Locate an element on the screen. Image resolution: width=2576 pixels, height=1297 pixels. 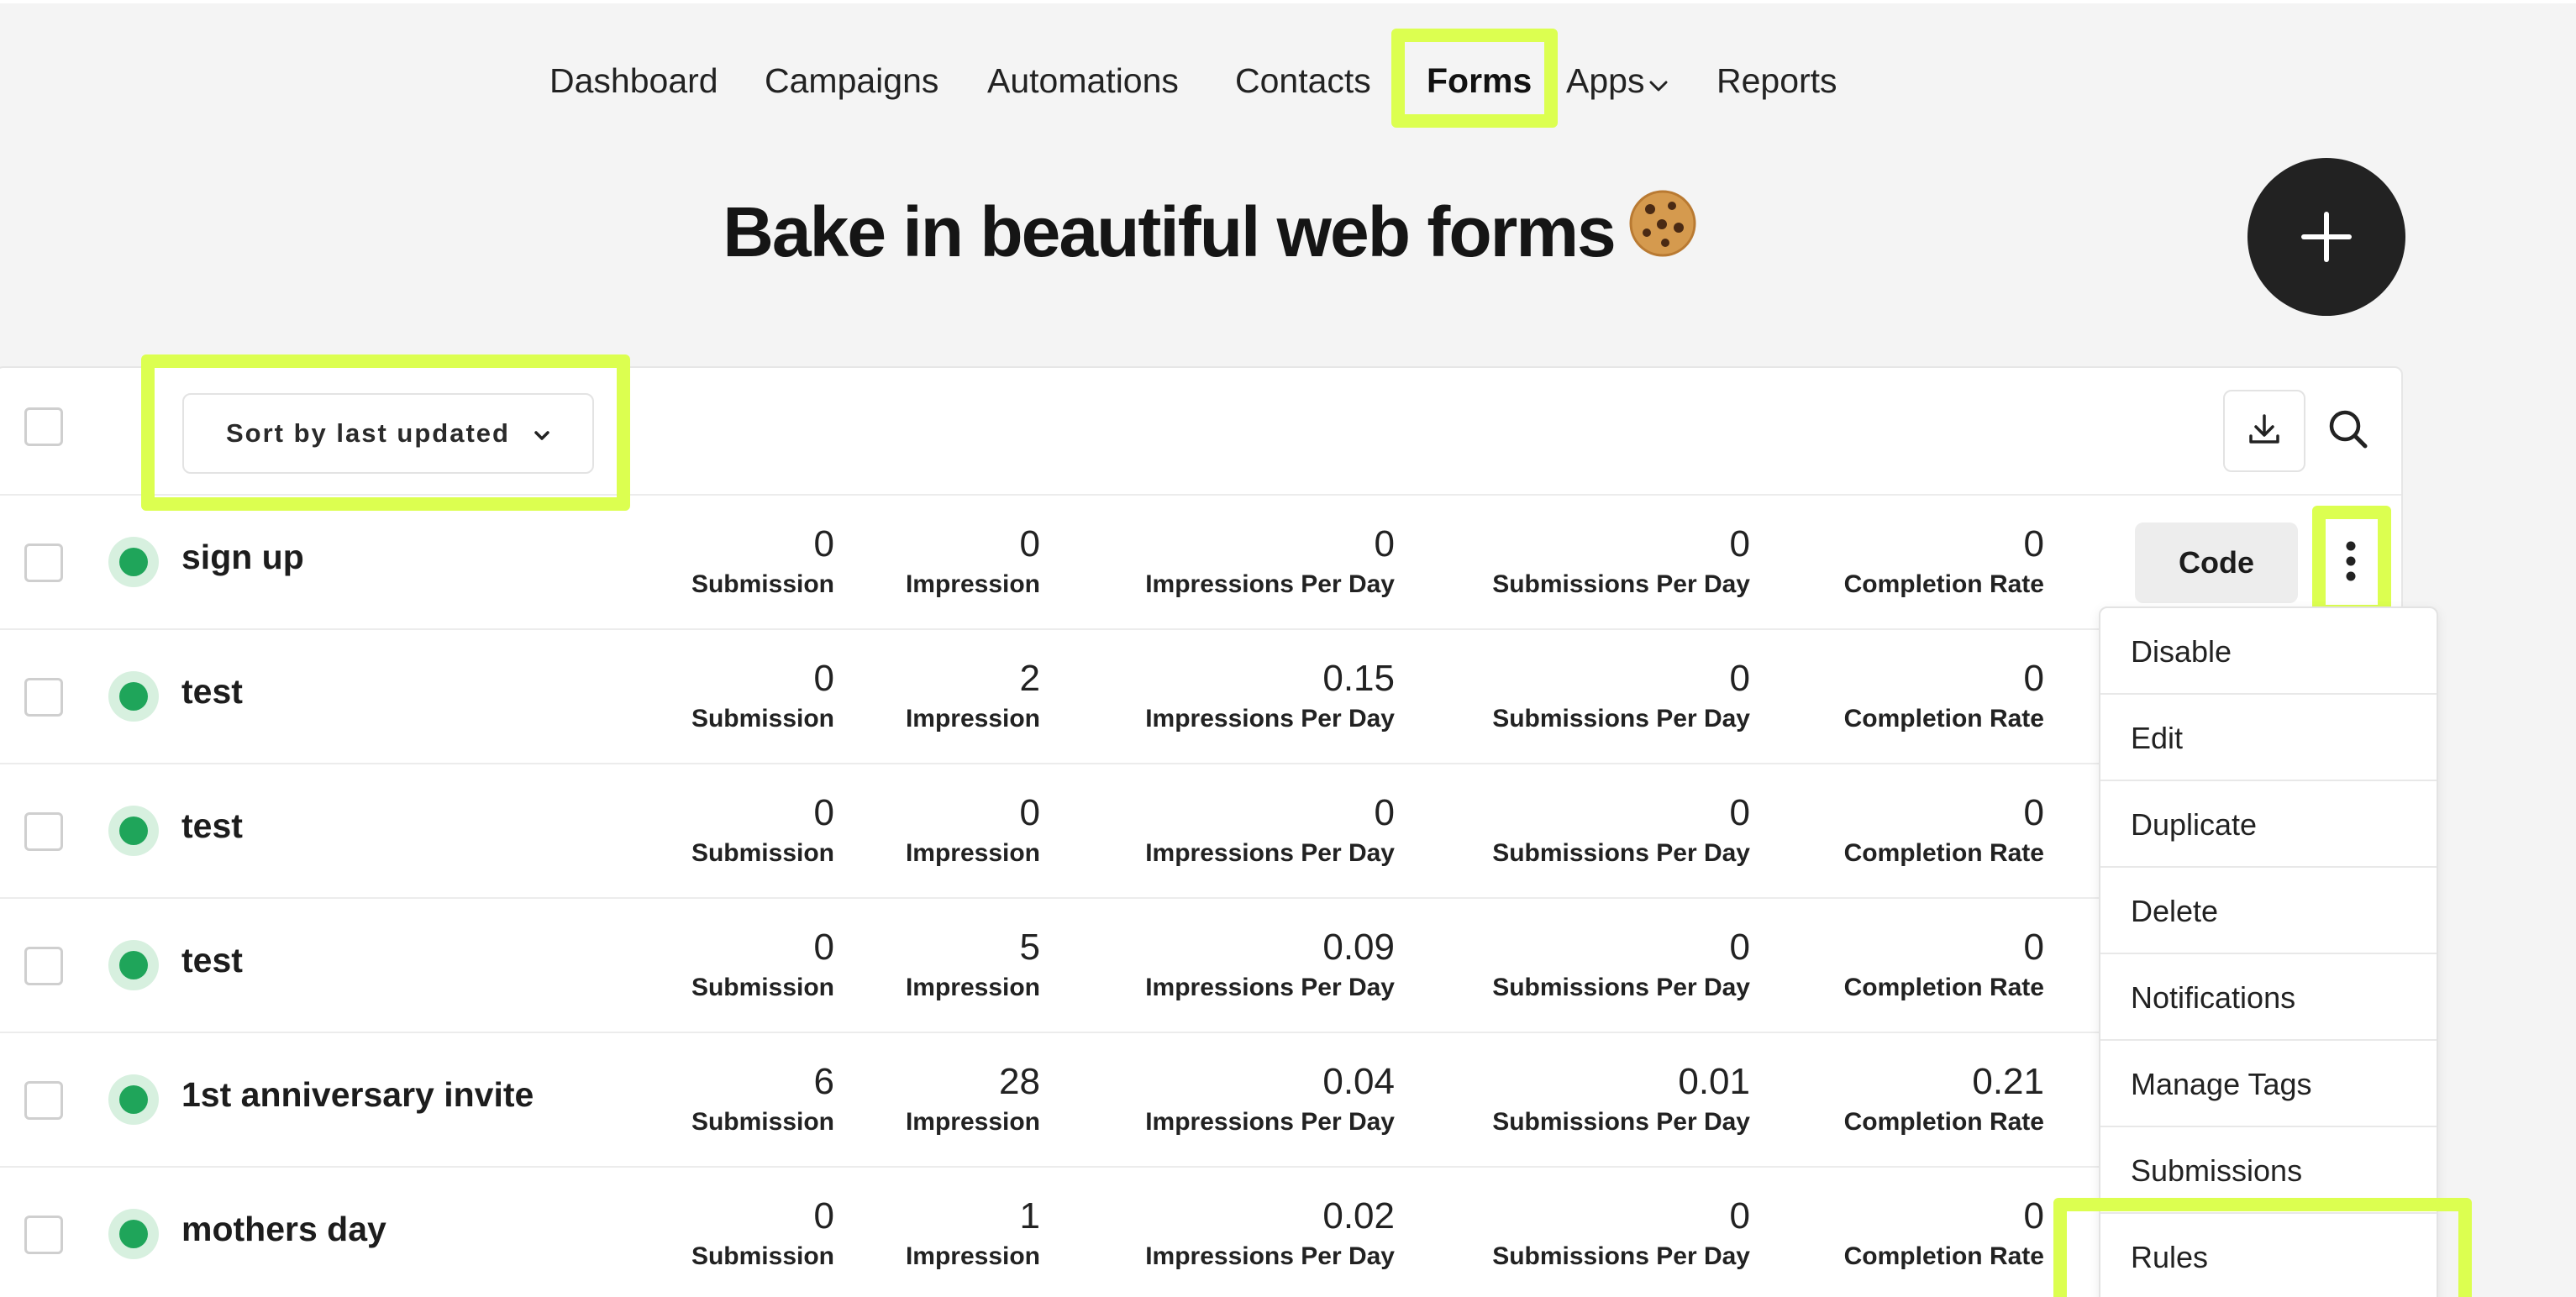
nav-forms: Forms is located at coordinates (1479, 80).